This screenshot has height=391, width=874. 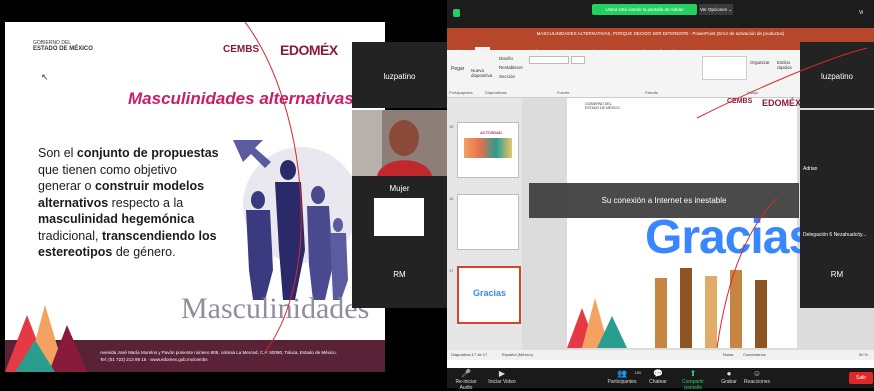 I want to click on share-screen-icon: ⬆, so click(x=693, y=373).